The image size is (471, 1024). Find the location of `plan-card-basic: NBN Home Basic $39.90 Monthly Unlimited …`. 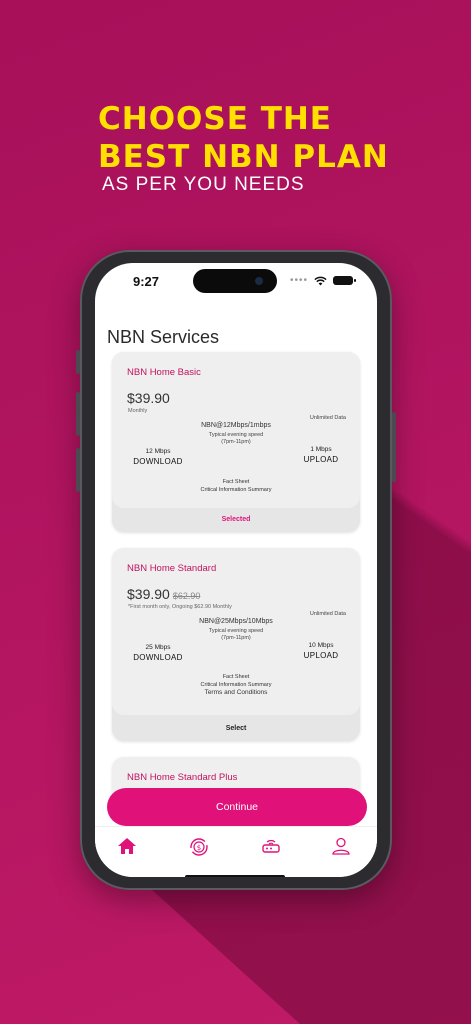

plan-card-basic: NBN Home Basic $39.90 Monthly Unlimited … is located at coordinates (236, 442).